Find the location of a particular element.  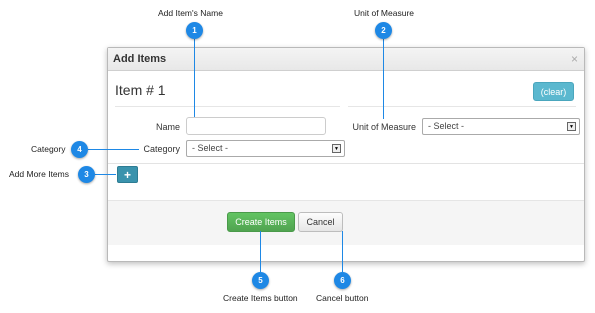

dialog-title: Add Items is located at coordinates (140, 59).